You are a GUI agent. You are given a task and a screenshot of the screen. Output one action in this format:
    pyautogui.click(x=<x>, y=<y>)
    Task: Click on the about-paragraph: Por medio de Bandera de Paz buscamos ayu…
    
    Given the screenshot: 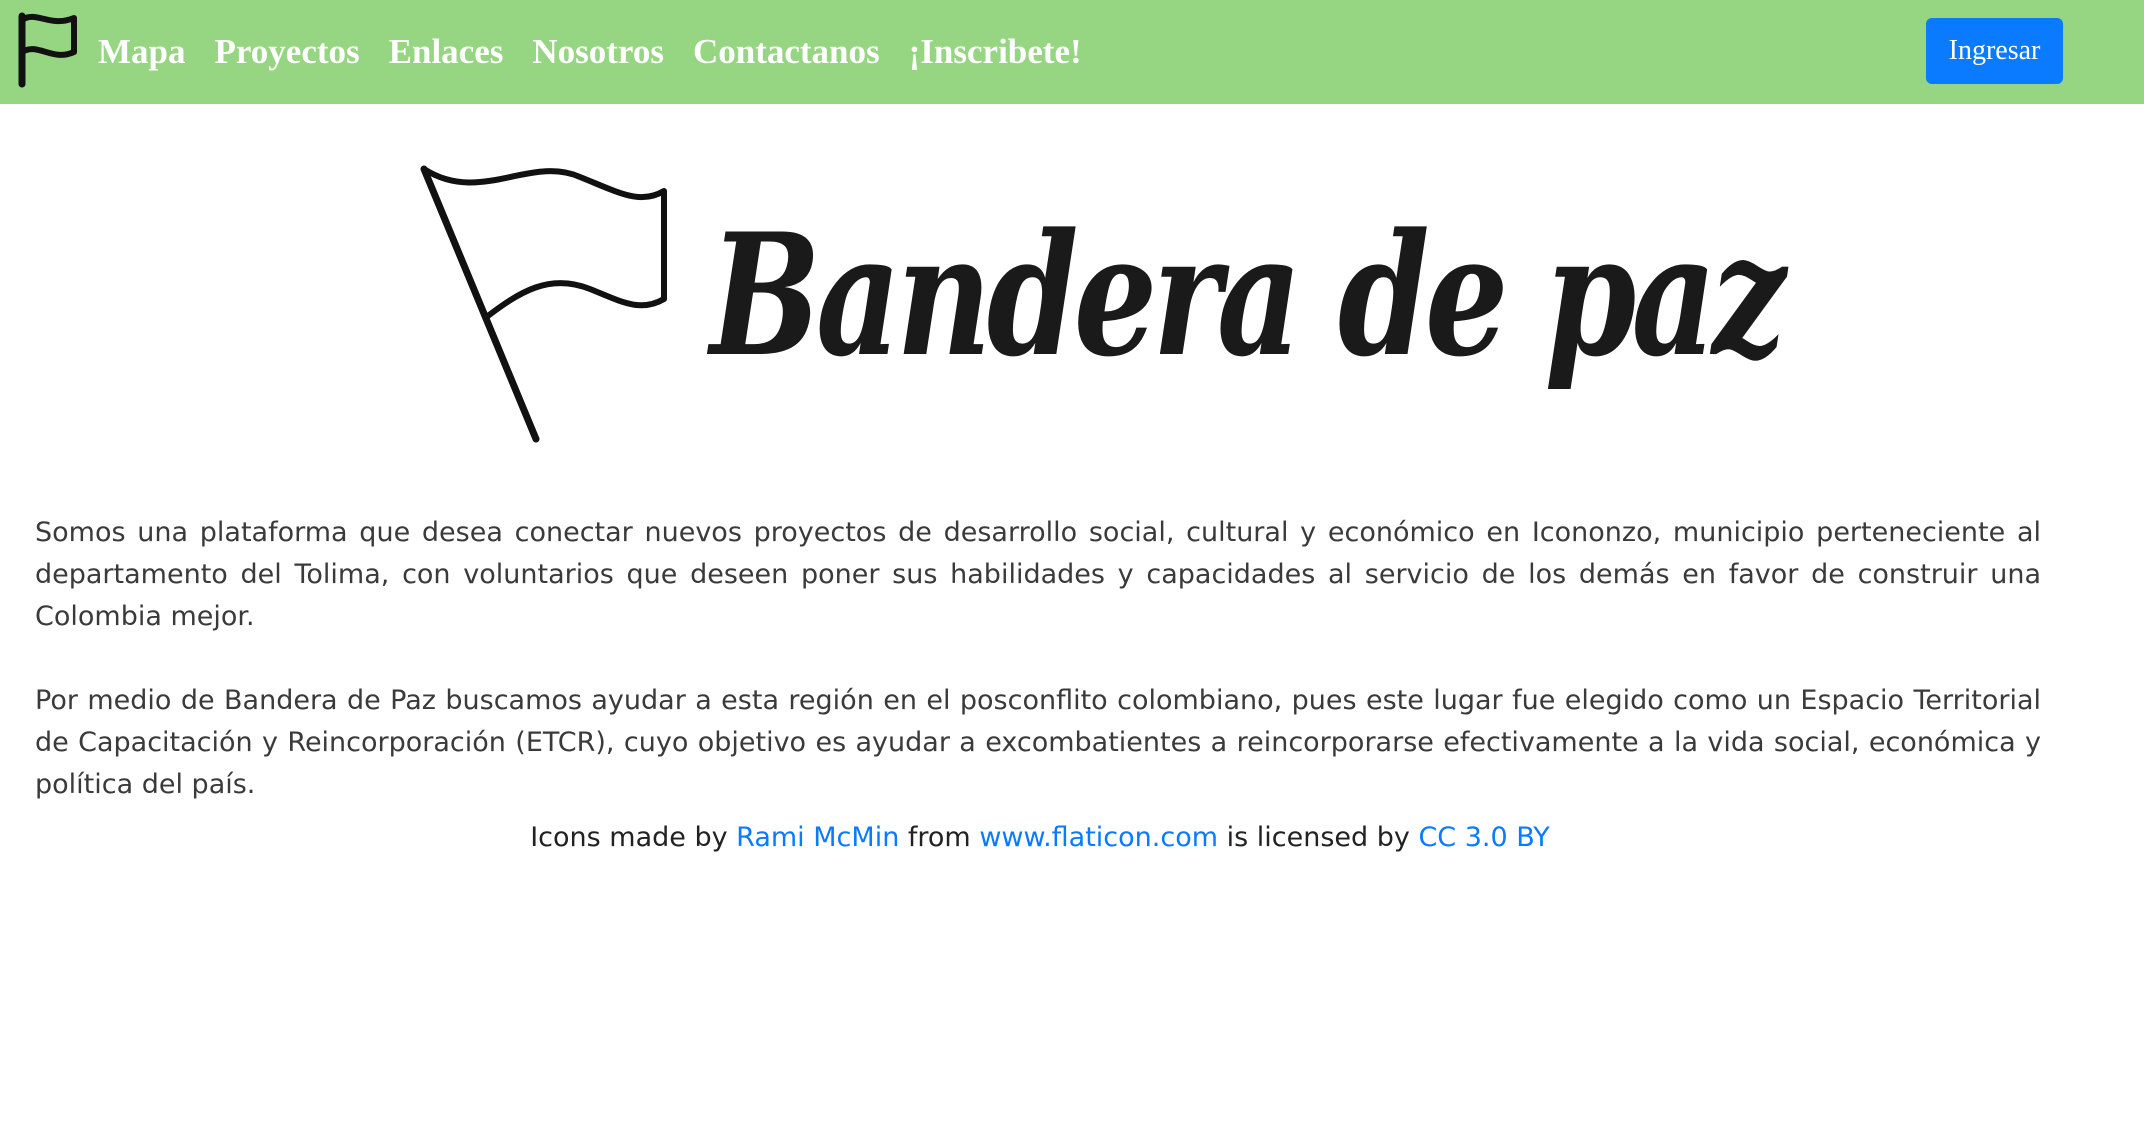 What is the action you would take?
    pyautogui.click(x=1038, y=742)
    